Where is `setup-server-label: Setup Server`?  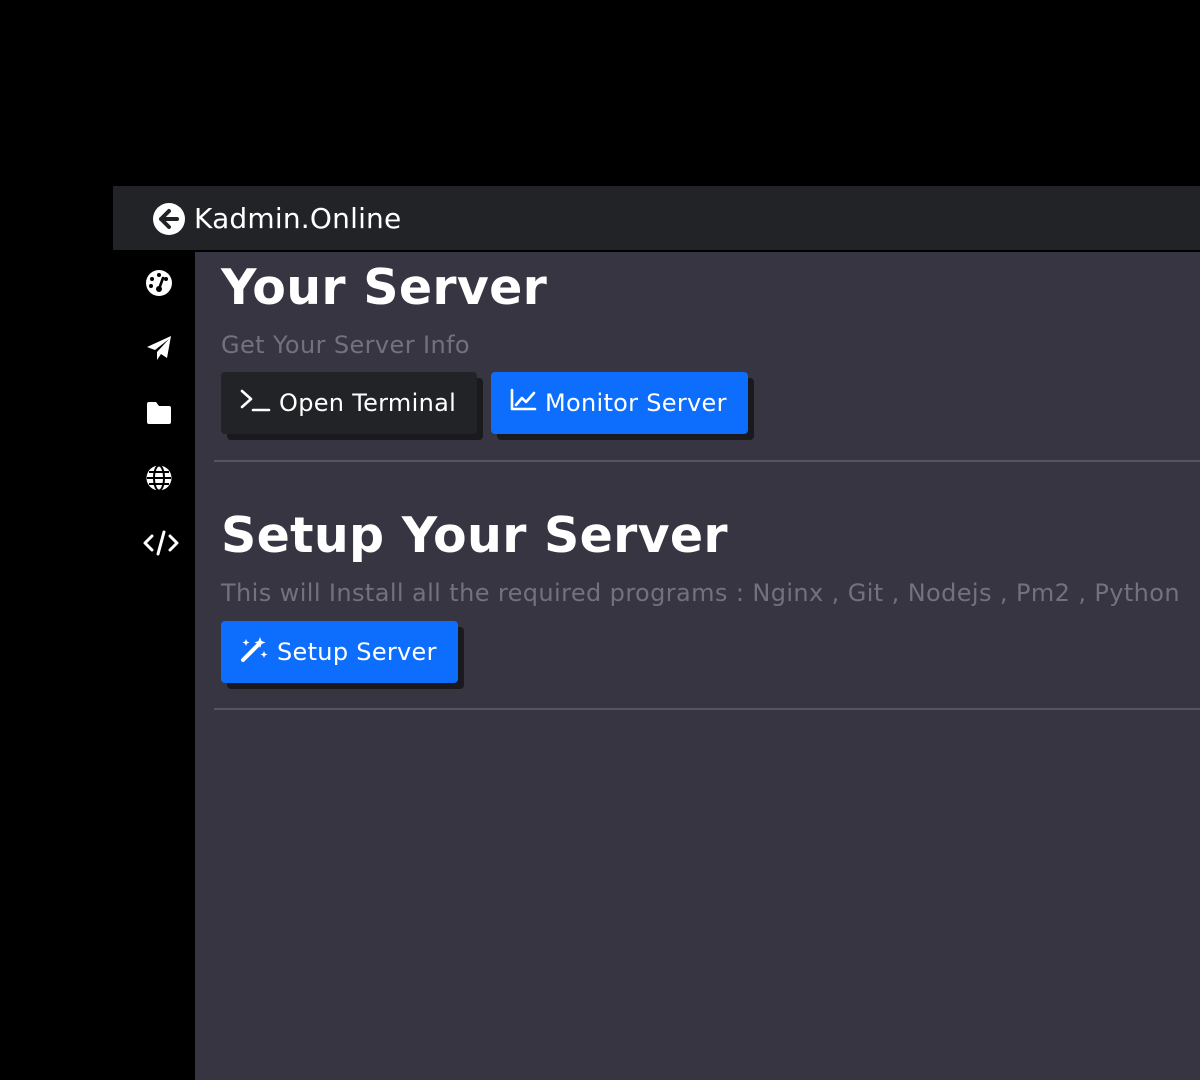
setup-server-label: Setup Server is located at coordinates (357, 652).